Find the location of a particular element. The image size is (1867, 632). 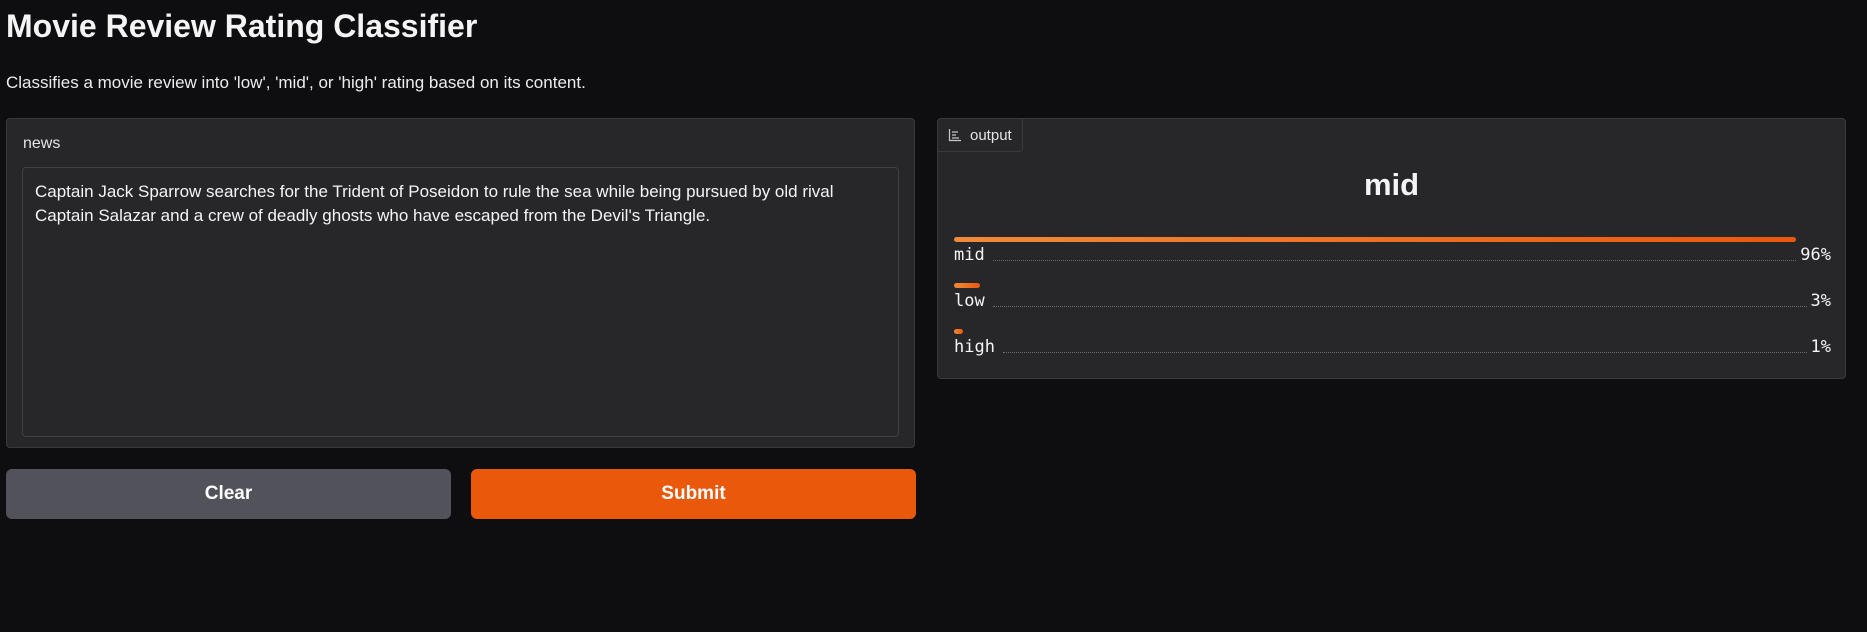

confidence-row-high: high 1% is located at coordinates (1392, 352).